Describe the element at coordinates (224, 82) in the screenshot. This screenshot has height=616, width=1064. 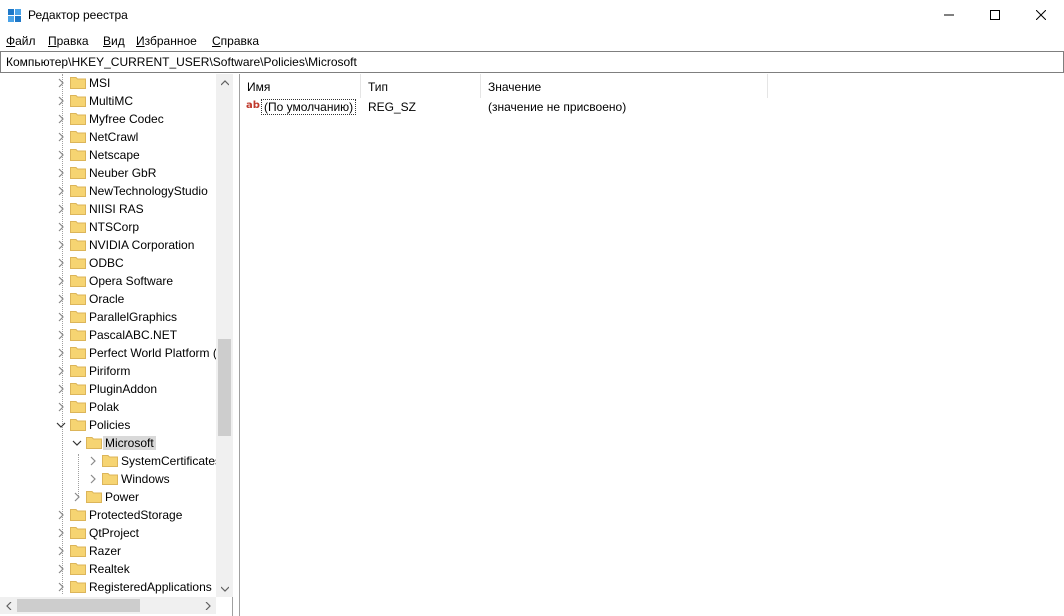
I see `scroll-up-arrow` at that location.